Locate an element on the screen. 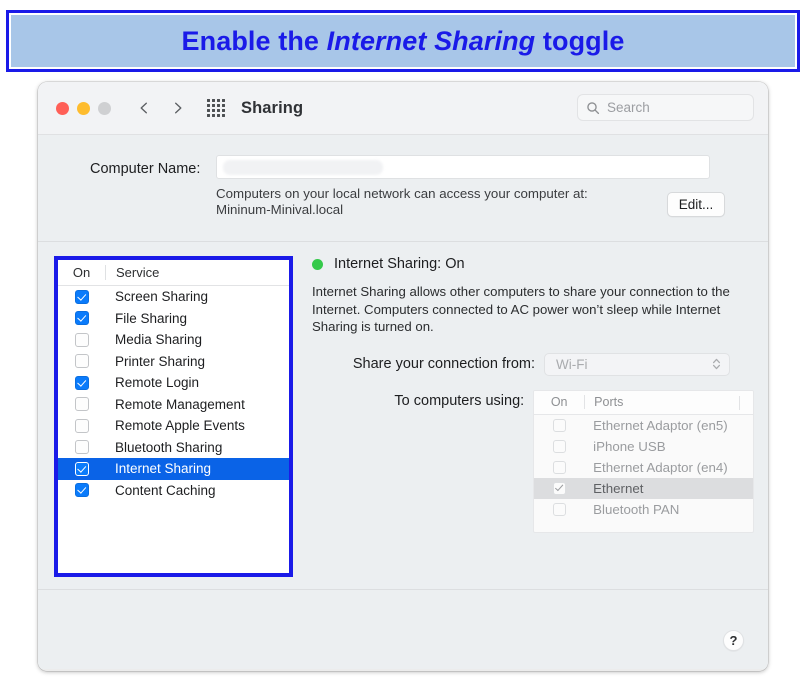 The height and width of the screenshot is (679, 806). share-connection-row: Share your connection from: Wi-Fi is located at coordinates (533, 364).